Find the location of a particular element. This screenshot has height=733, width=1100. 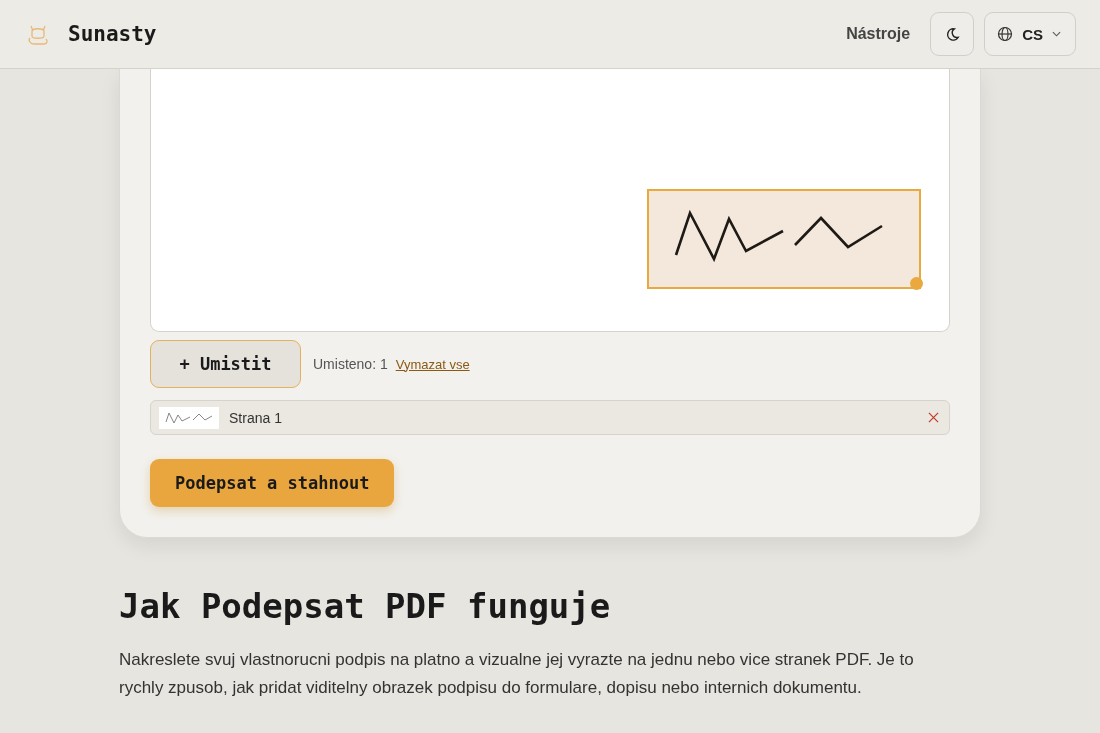

close-icon is located at coordinates (933, 417).